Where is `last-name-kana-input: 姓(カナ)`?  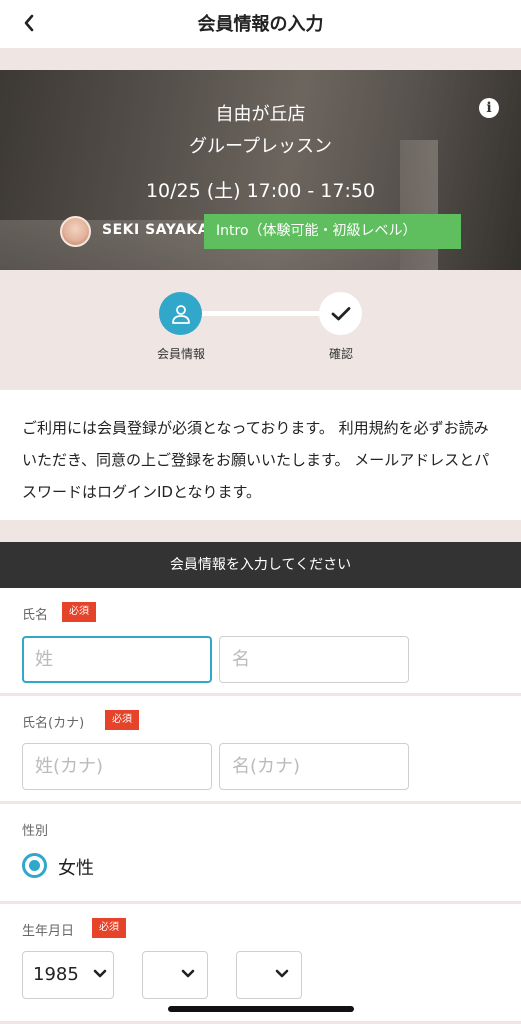 last-name-kana-input: 姓(カナ) is located at coordinates (117, 766).